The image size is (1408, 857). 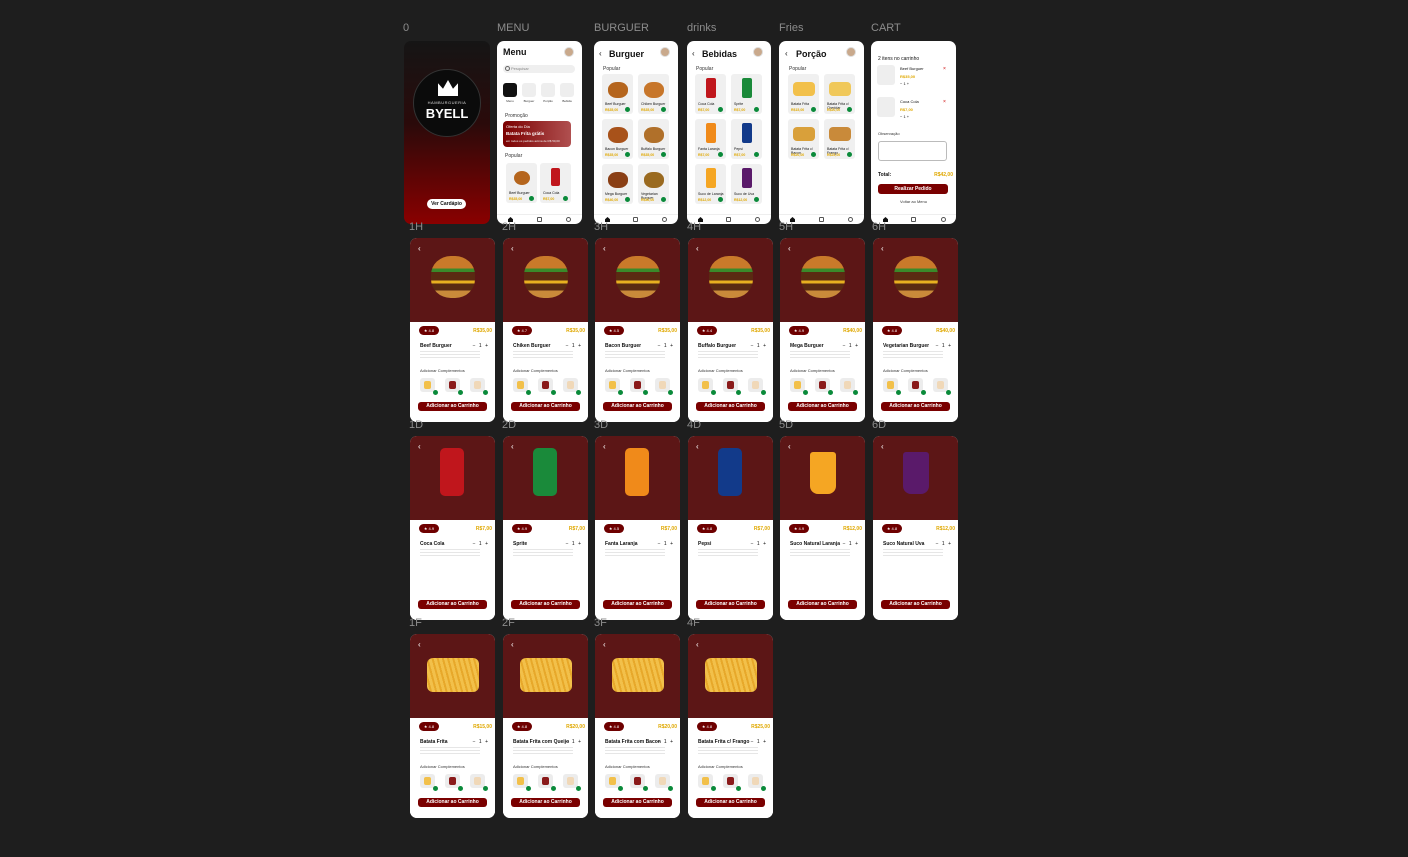 What do you see at coordinates (710, 184) in the screenshot?
I see `product-card: Suco de Laranja R$12,00` at bounding box center [710, 184].